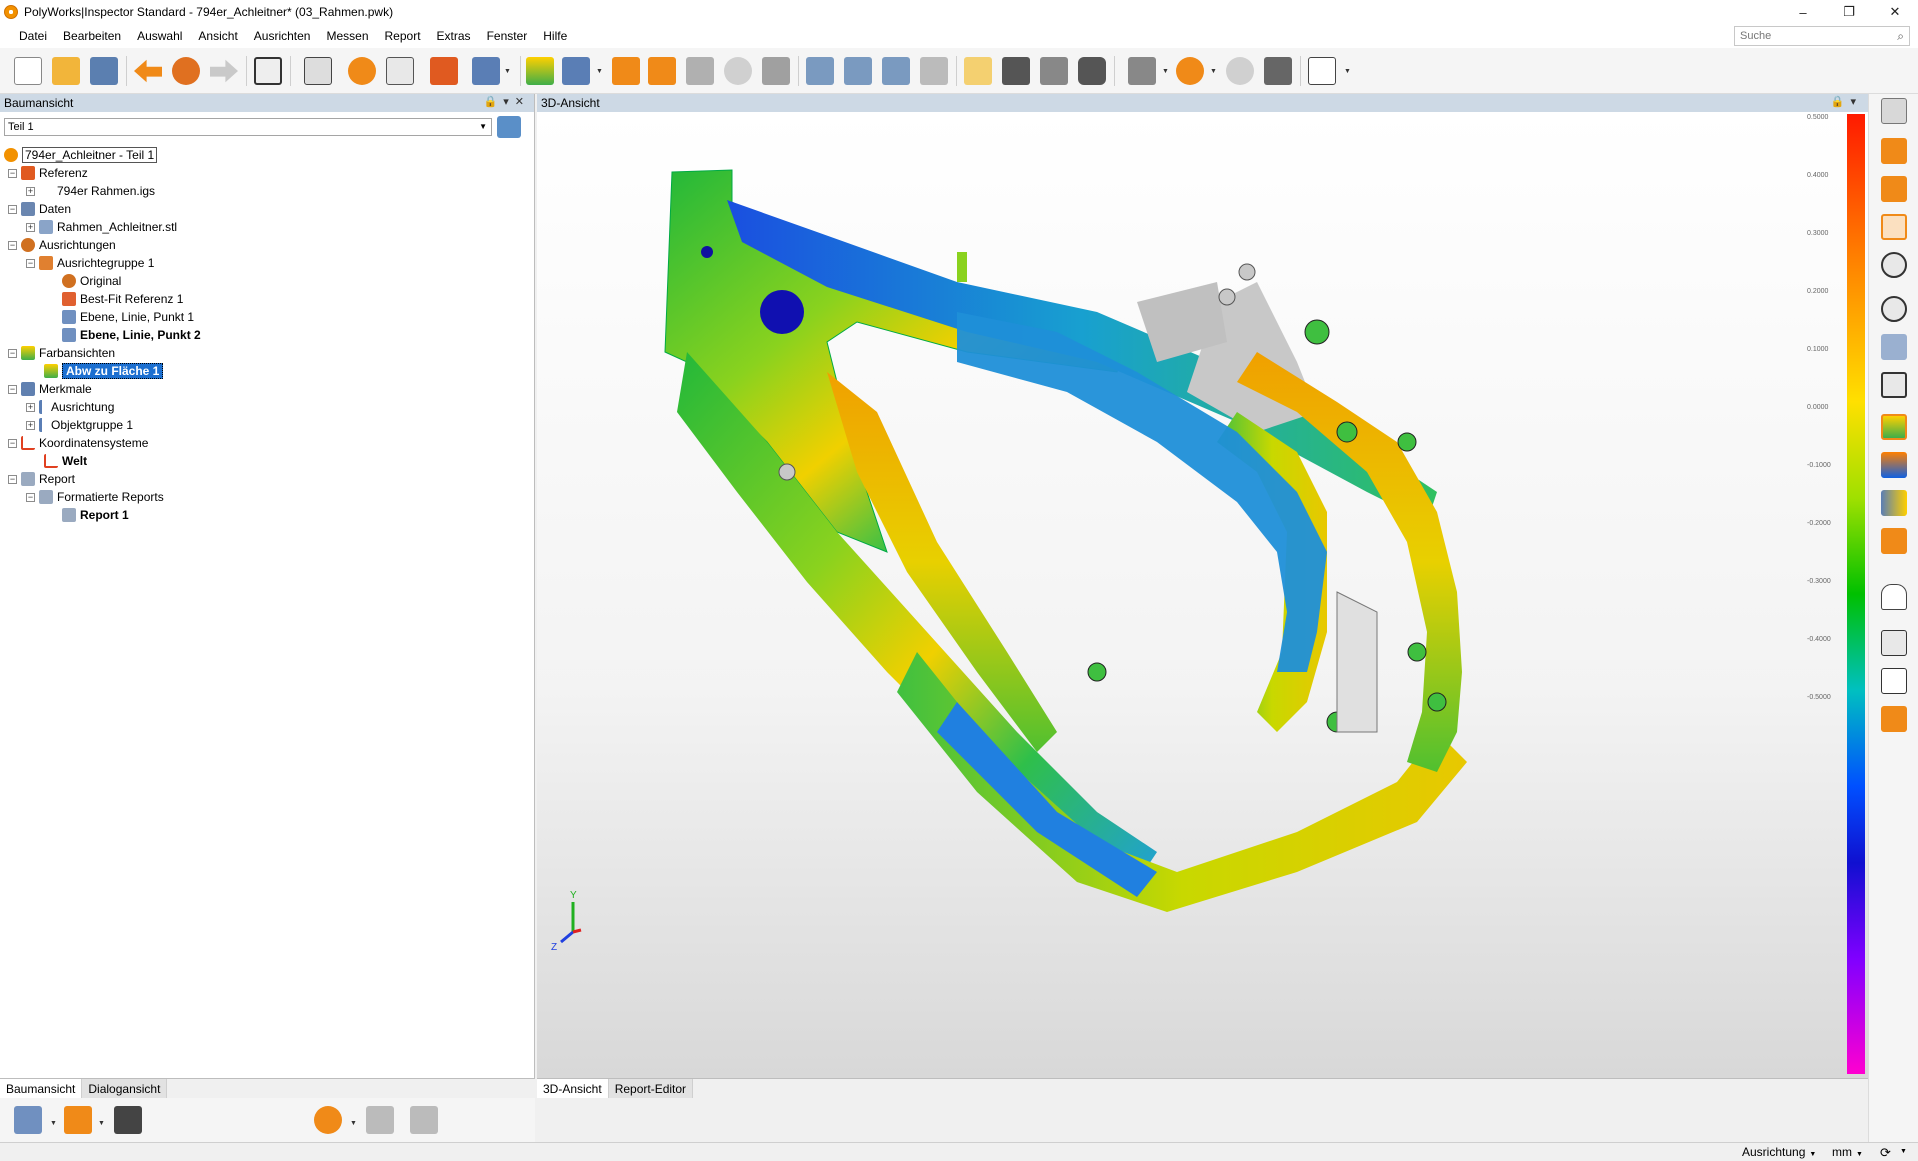 This screenshot has width=1918, height=1161. What do you see at coordinates (1894, 681) in the screenshot?
I see `surface-icon` at bounding box center [1894, 681].